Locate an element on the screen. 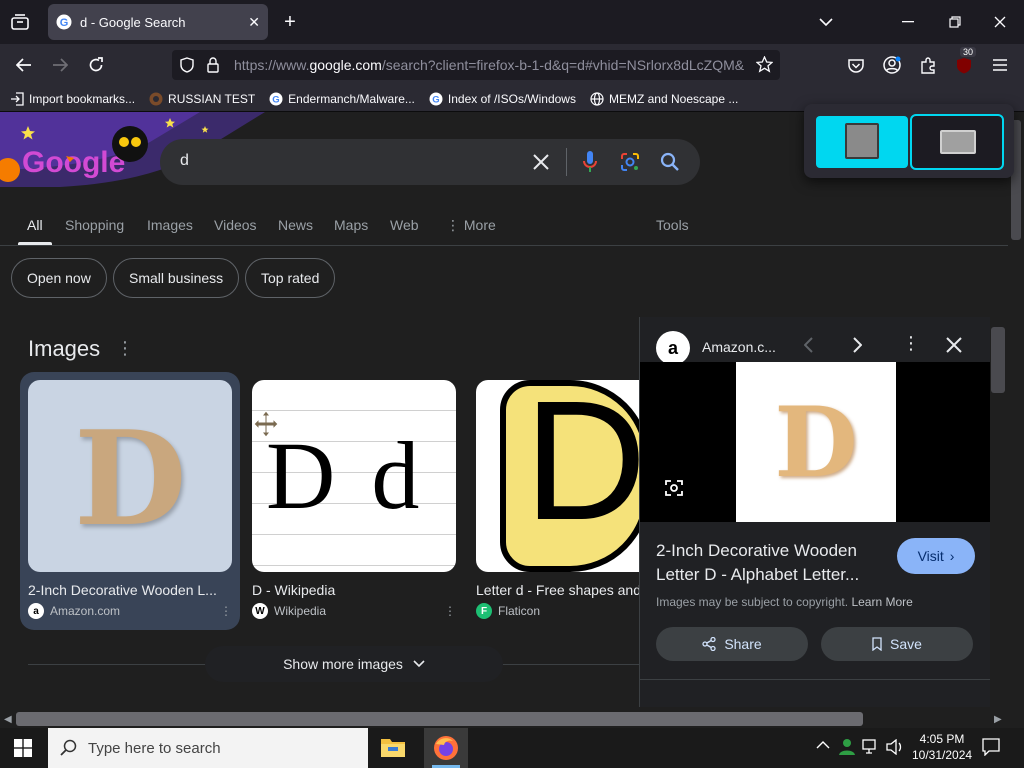  taskbar-search-placeholder: Type here to search is located at coordinates (154, 748).